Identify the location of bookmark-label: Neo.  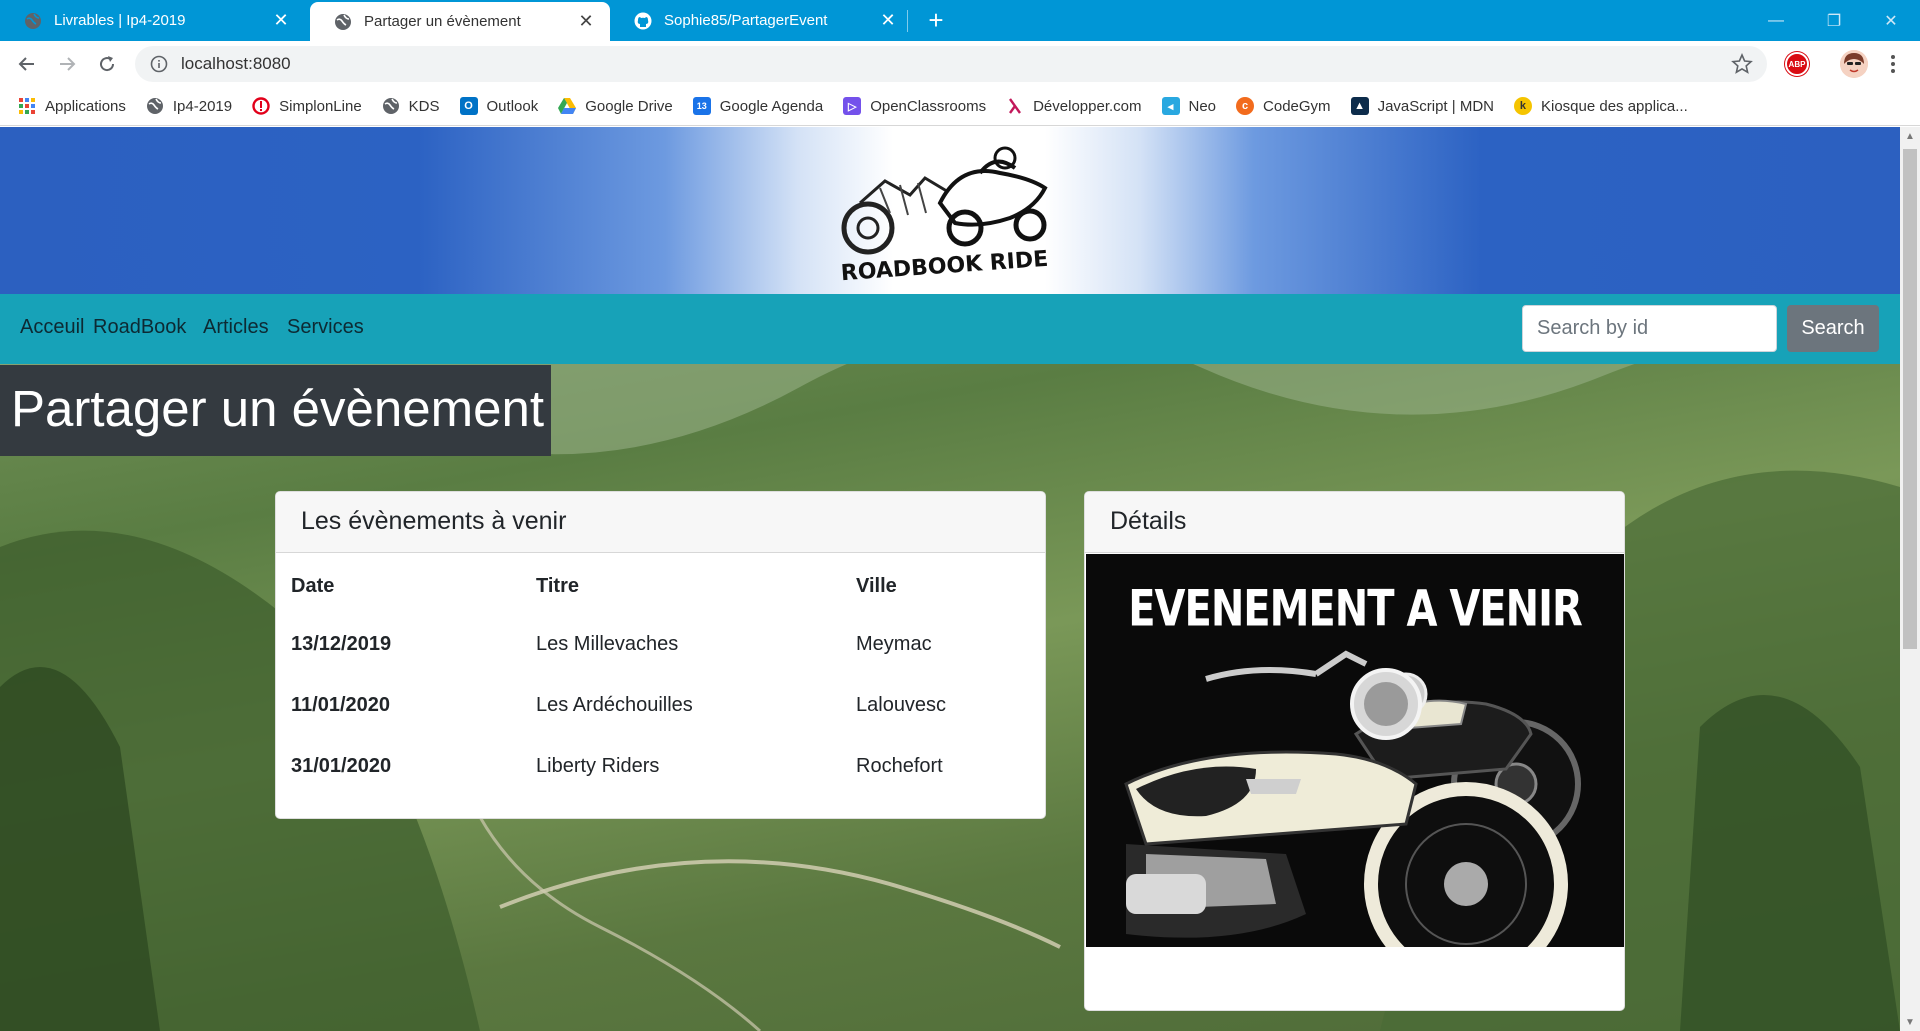
(1202, 106).